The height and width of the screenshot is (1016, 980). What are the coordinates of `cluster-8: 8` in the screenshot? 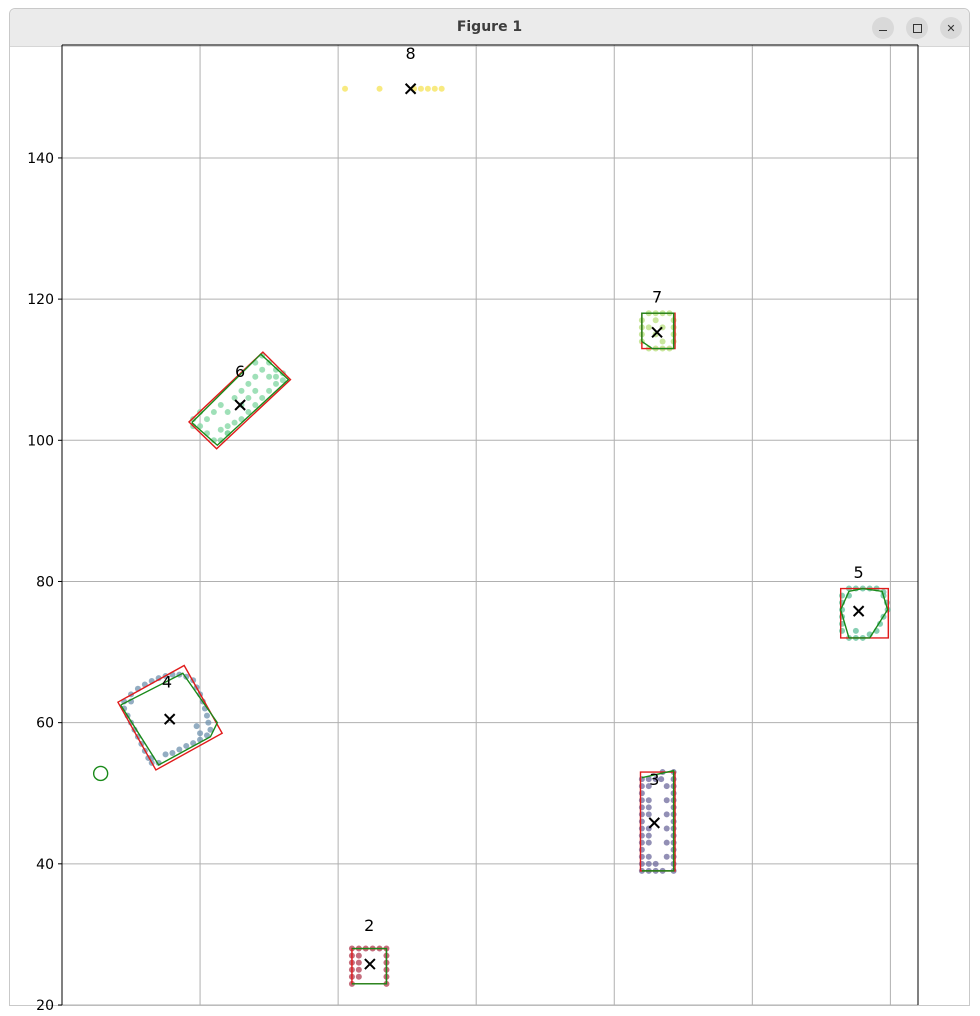 It's located at (393, 69).